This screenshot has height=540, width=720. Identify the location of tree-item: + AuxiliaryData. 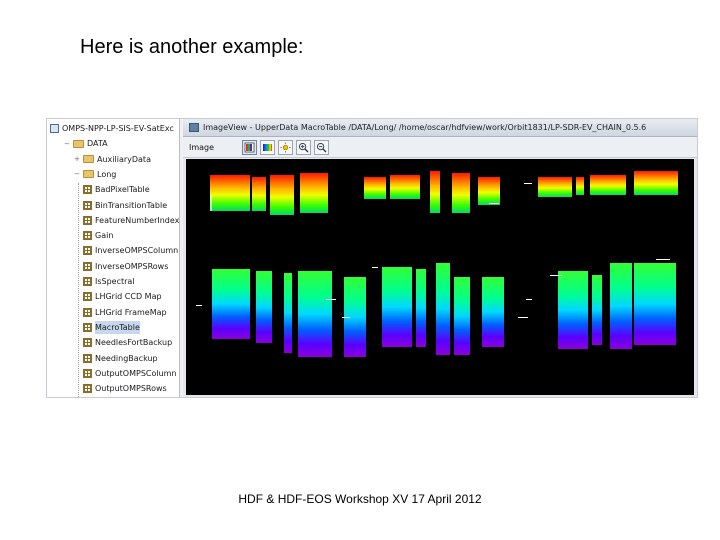
(112, 159).